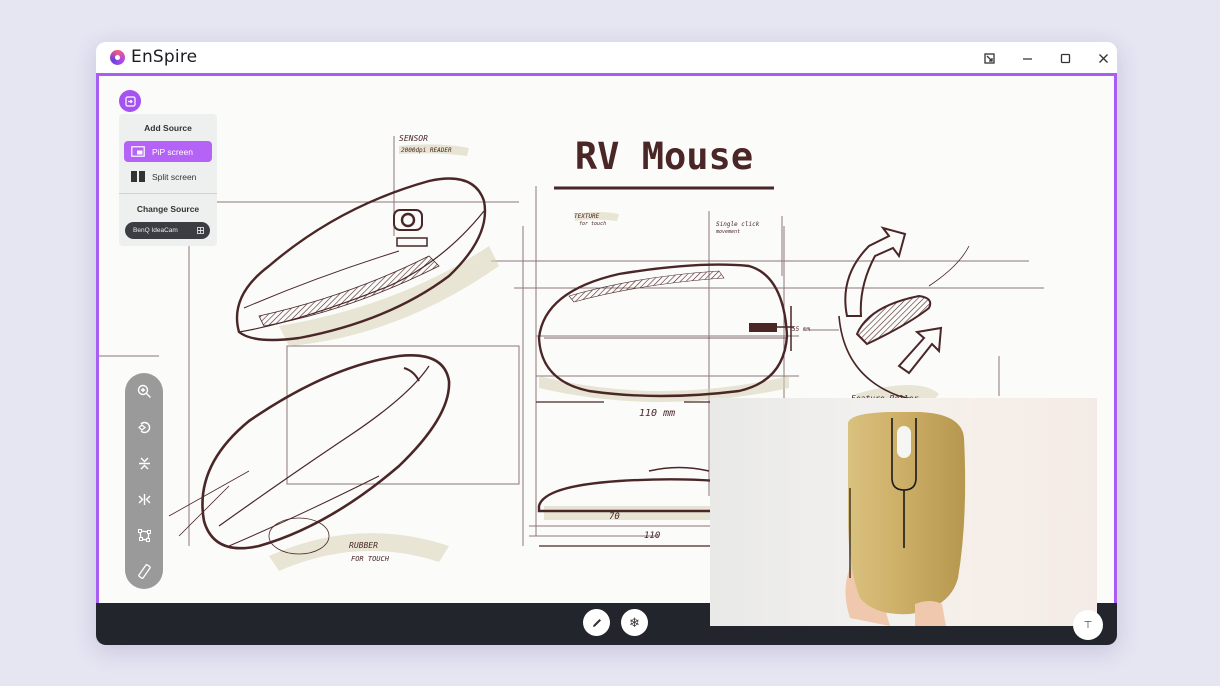 This screenshot has width=1220, height=686. I want to click on thumb, so click(930, 613).